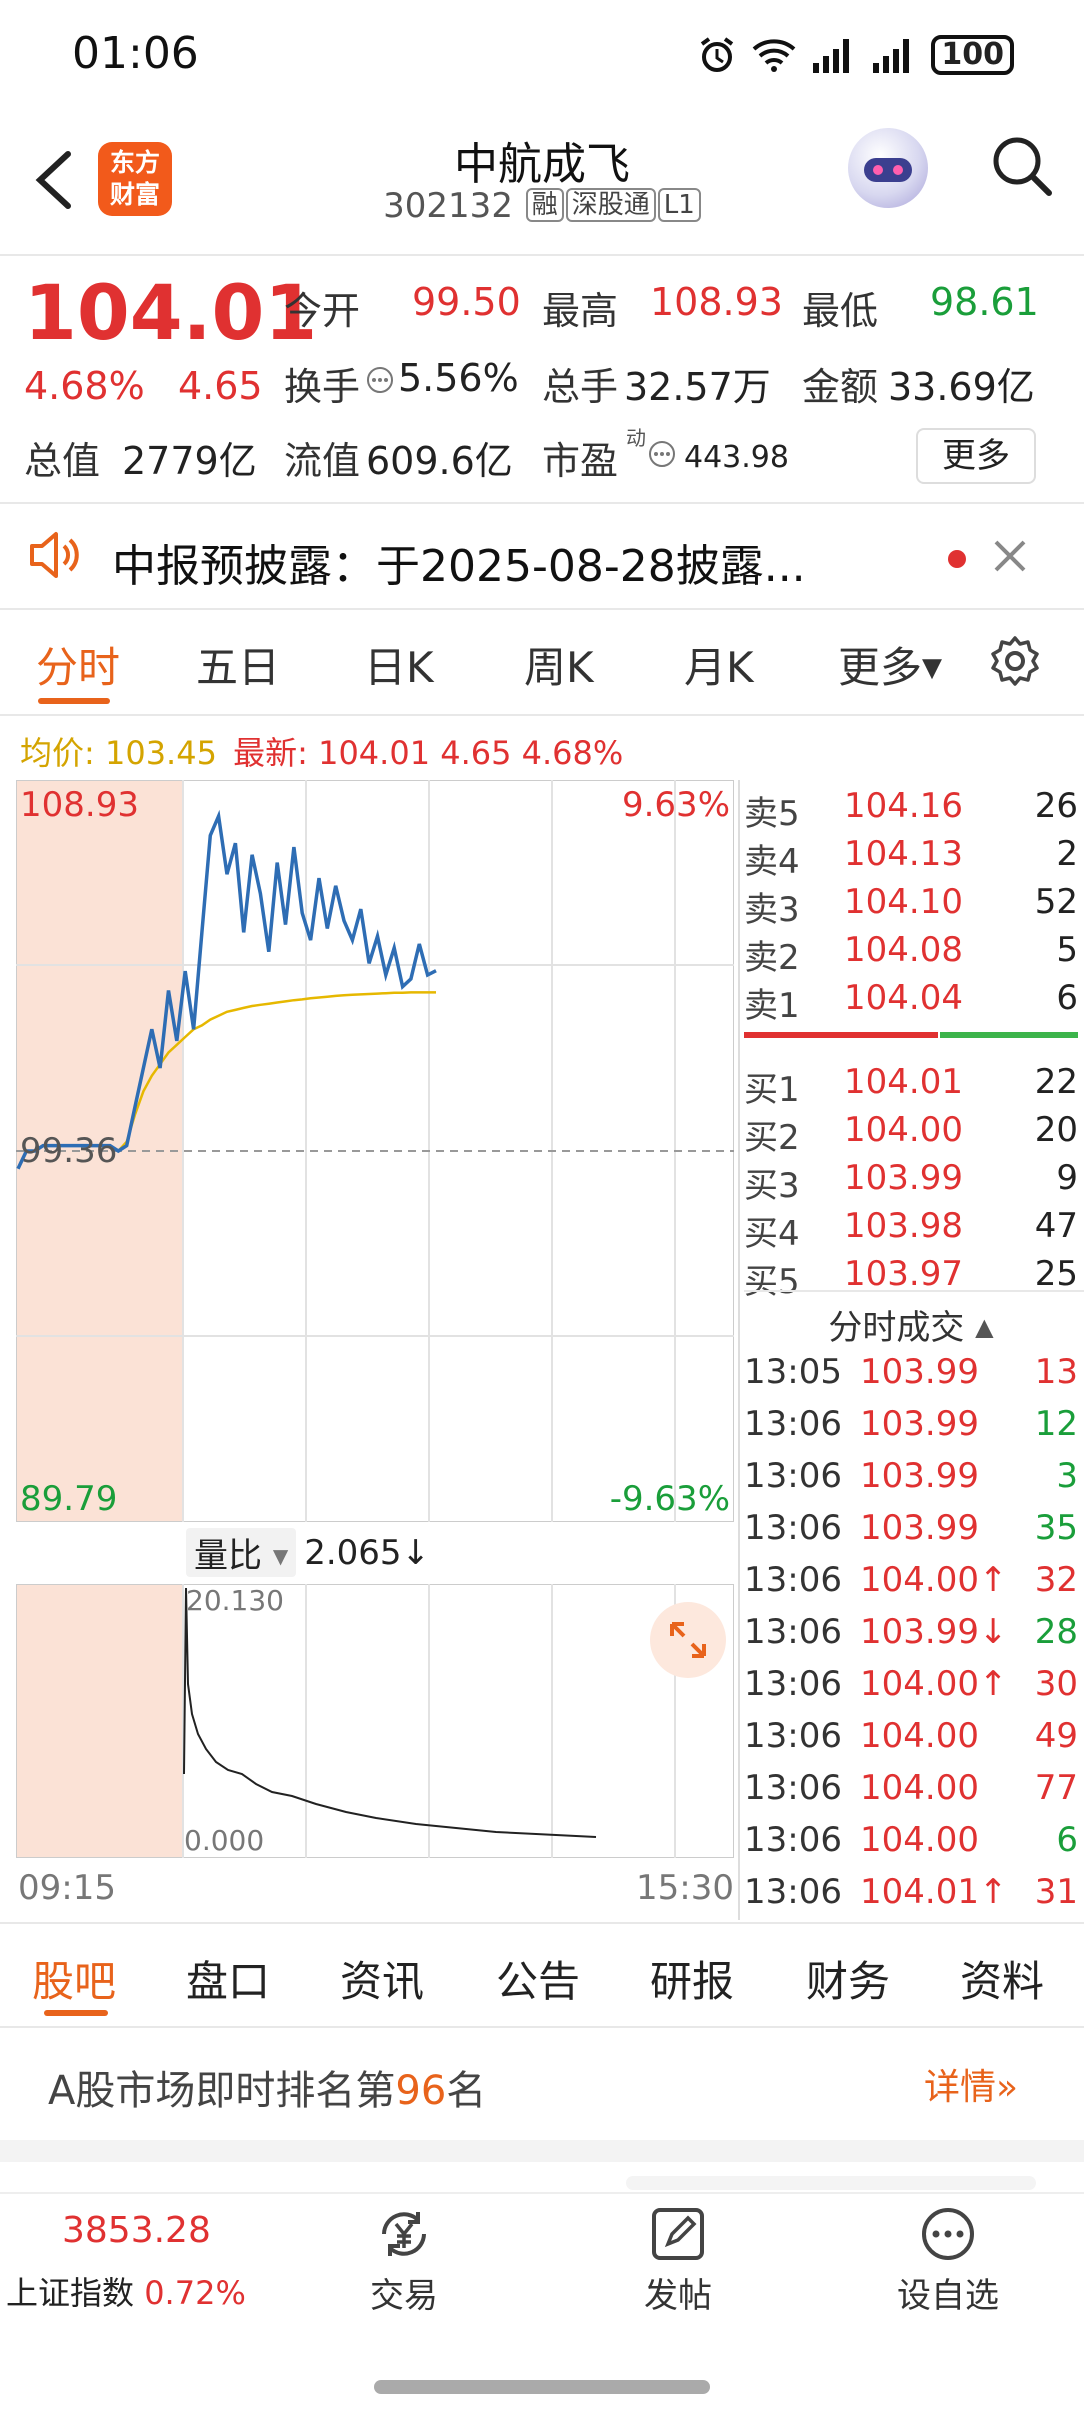 The width and height of the screenshot is (1084, 2412). I want to click on ask-row: 卖4 104.13 2, so click(911, 858).